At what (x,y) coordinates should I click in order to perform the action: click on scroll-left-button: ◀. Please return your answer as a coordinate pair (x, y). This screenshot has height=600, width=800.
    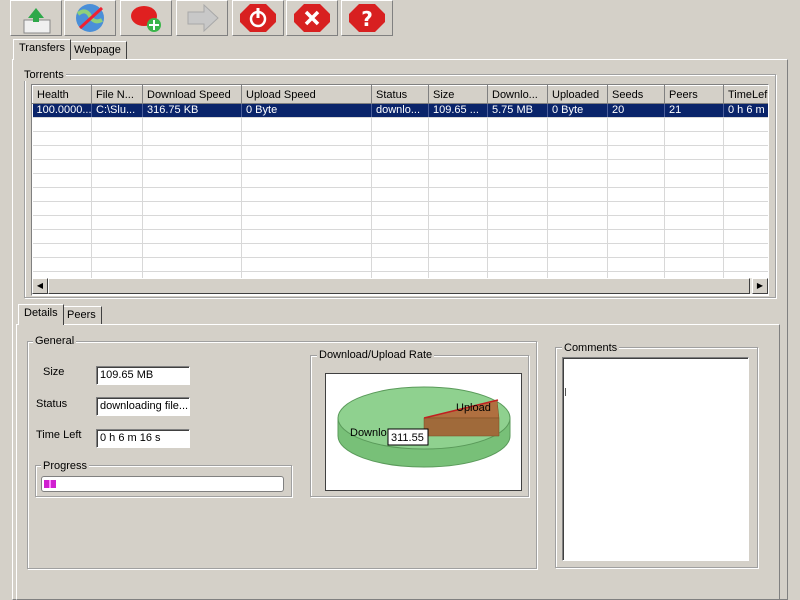
    Looking at the image, I should click on (40, 286).